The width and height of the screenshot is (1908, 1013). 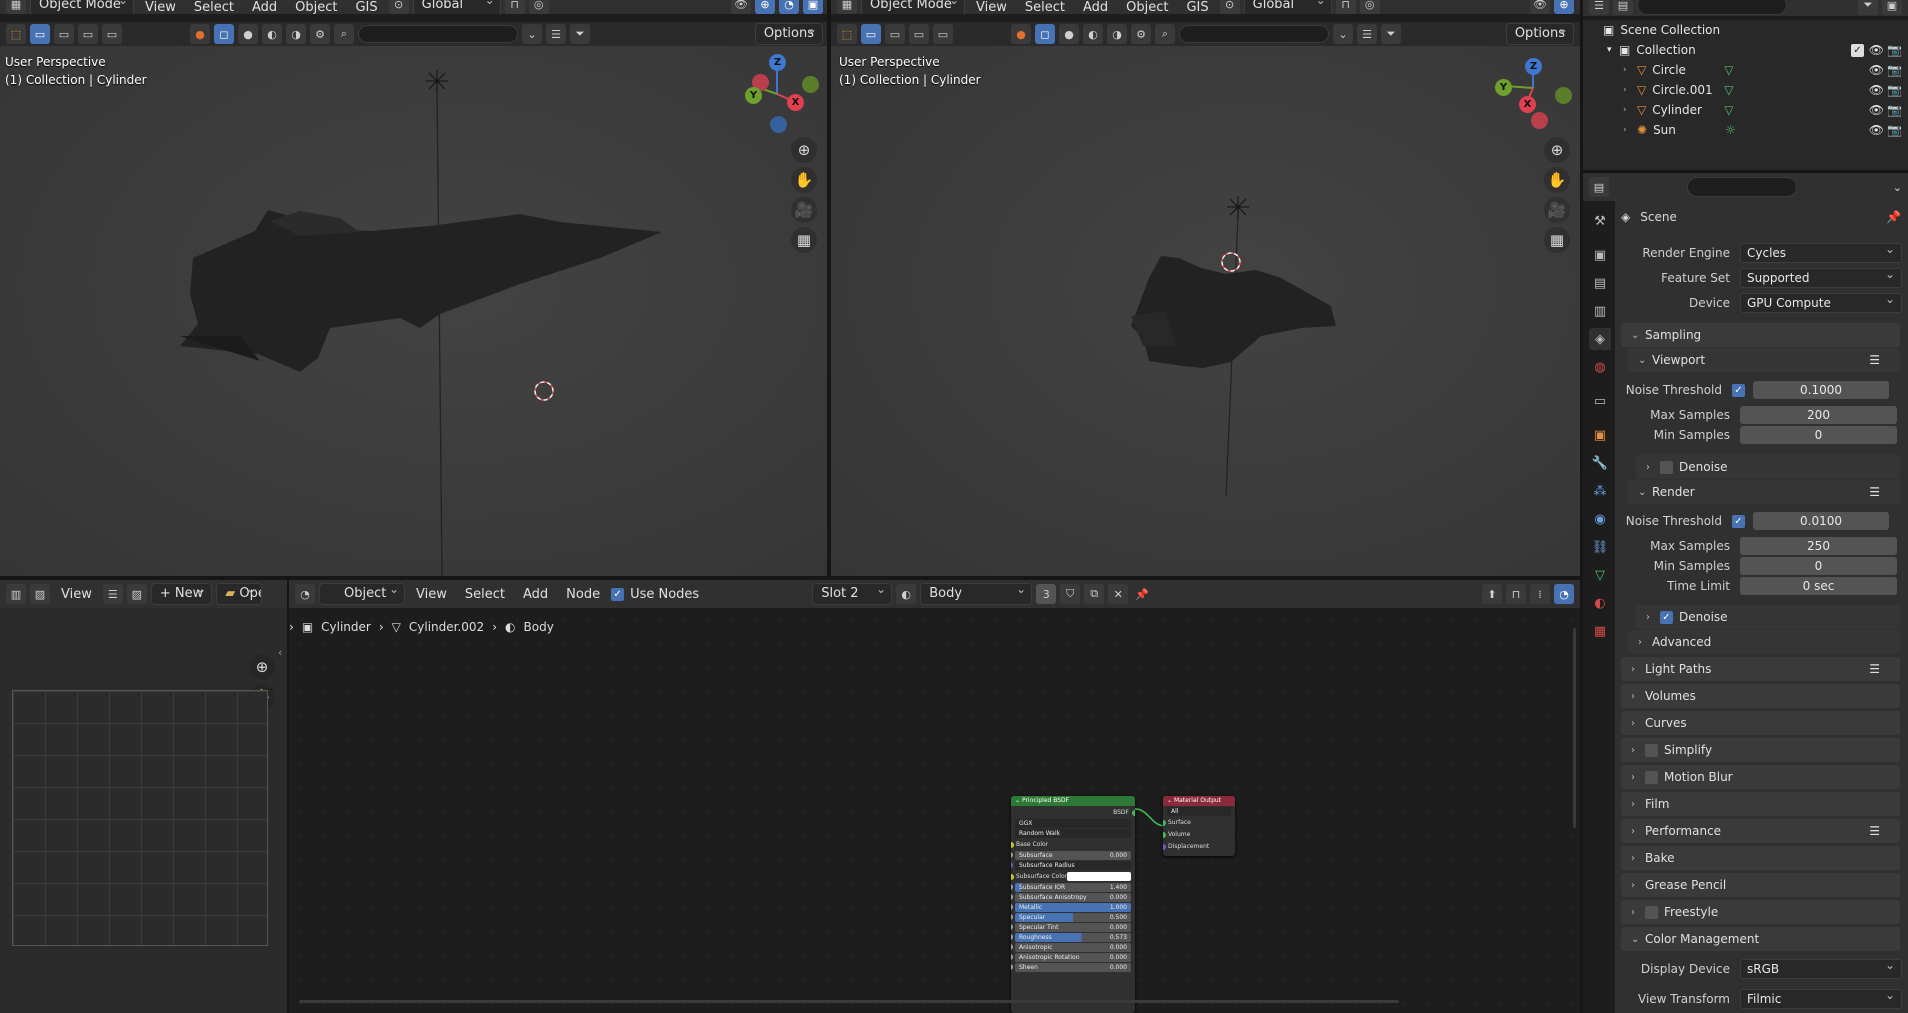 I want to click on filter-icon: ⌕, so click(x=1165, y=34).